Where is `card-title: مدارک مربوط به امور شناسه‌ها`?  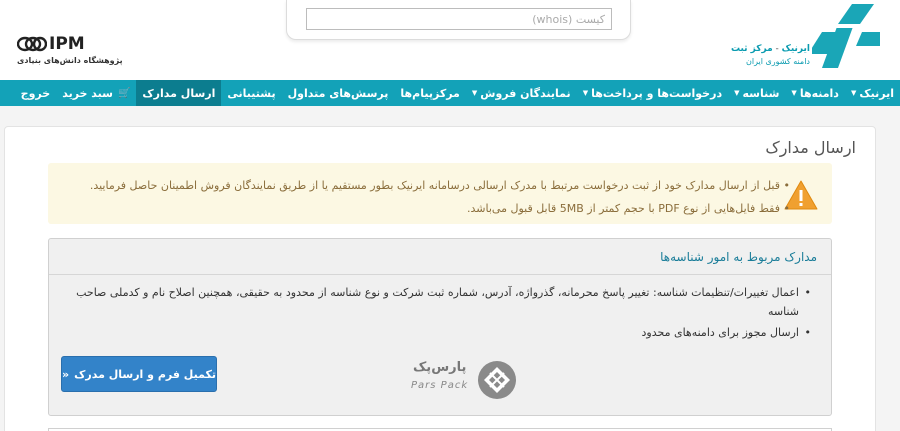 card-title: مدارک مربوط به امور شناسه‌ها is located at coordinates (738, 257).